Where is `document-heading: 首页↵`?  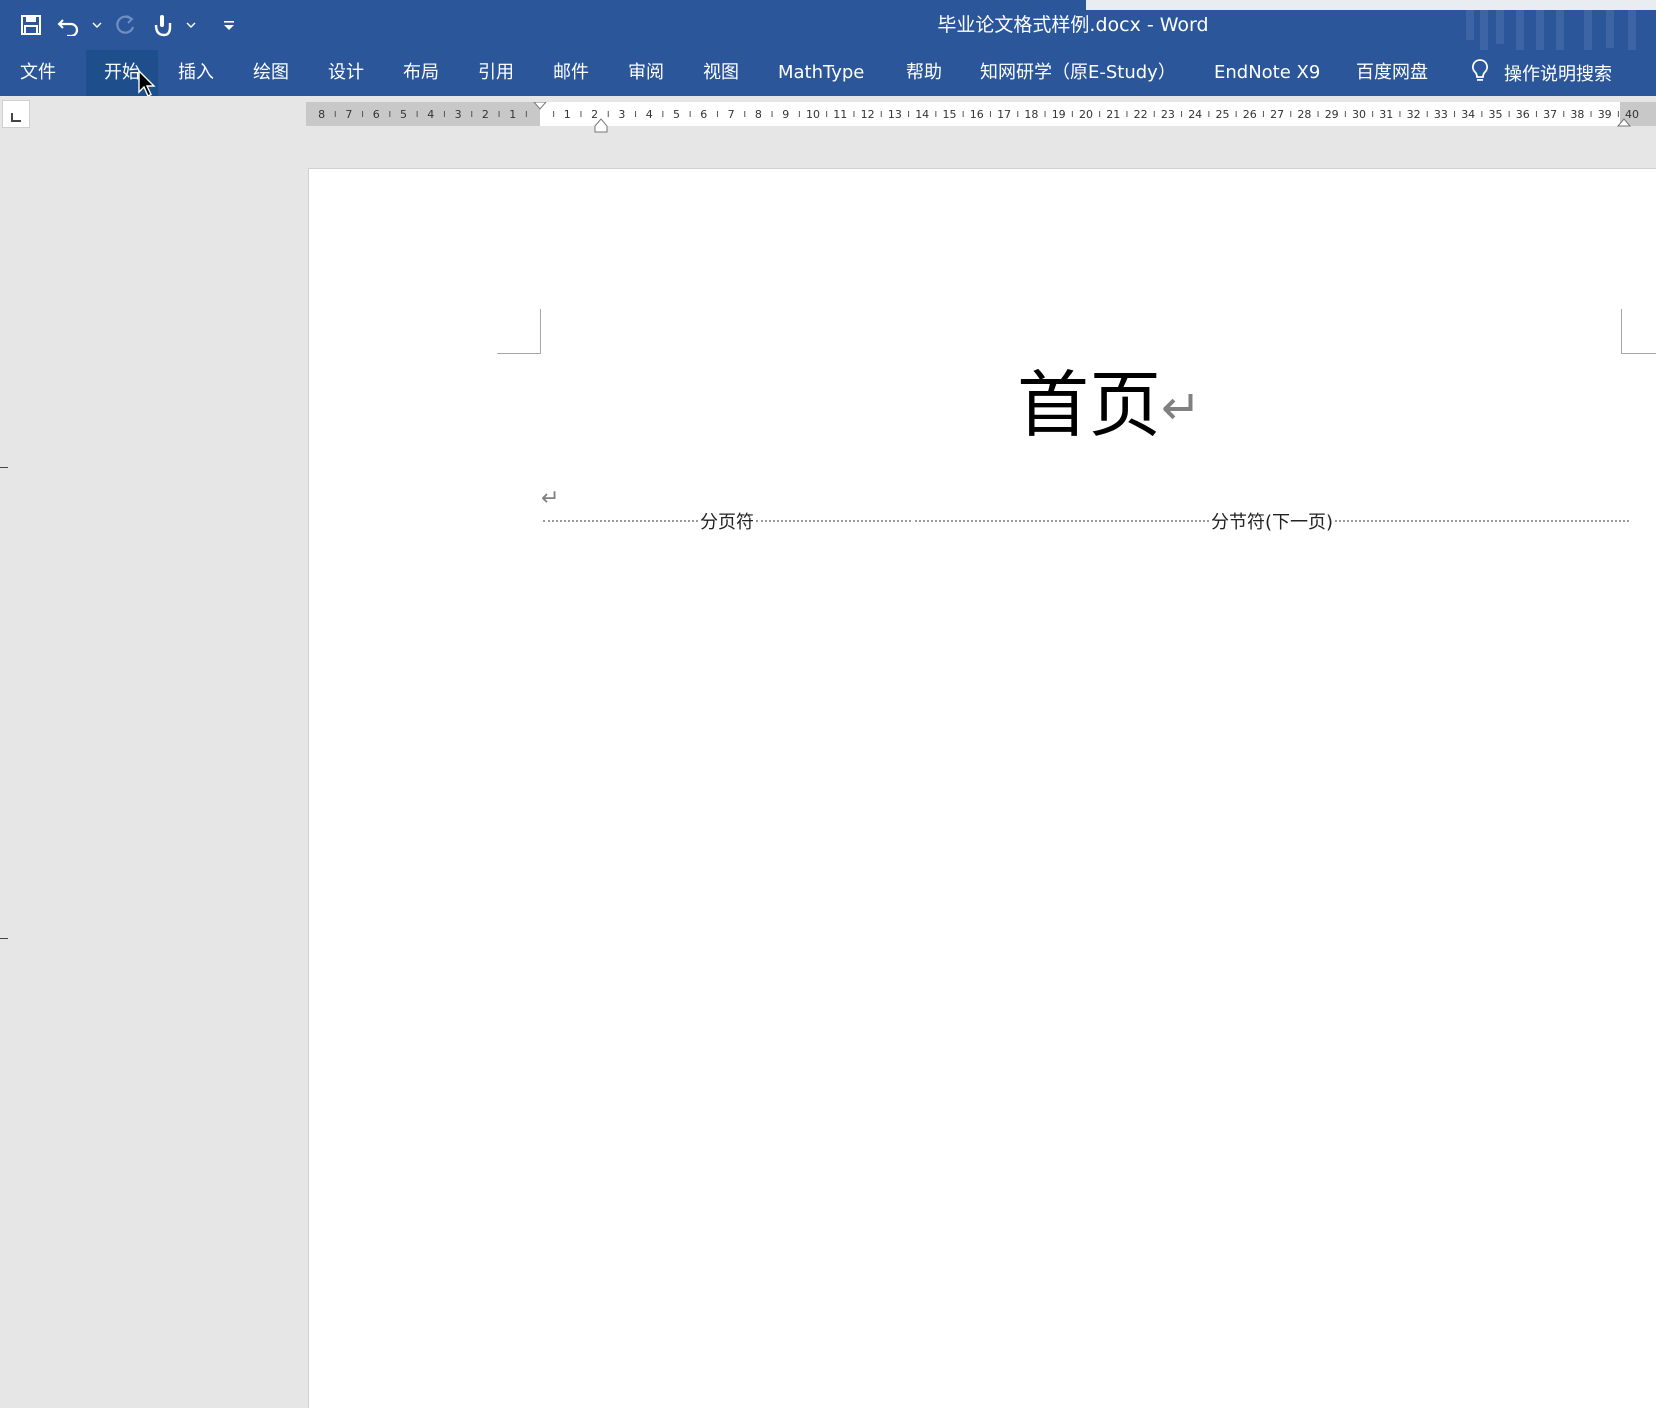
document-heading: 首页↵ is located at coordinates (1109, 405).